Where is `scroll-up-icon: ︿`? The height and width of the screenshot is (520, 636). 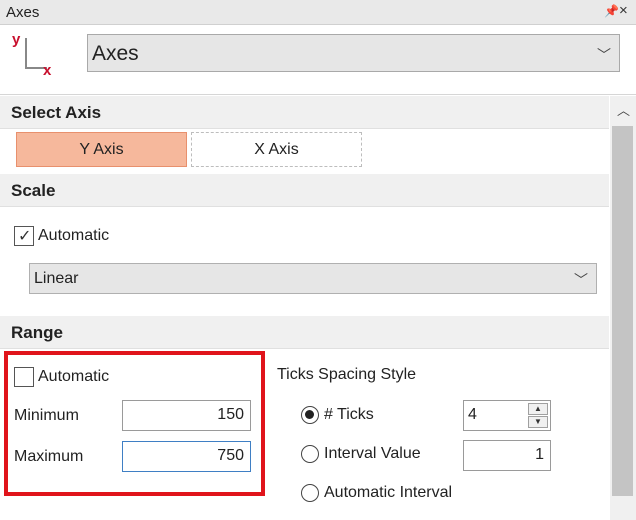
scroll-up-icon: ︿ is located at coordinates (623, 109).